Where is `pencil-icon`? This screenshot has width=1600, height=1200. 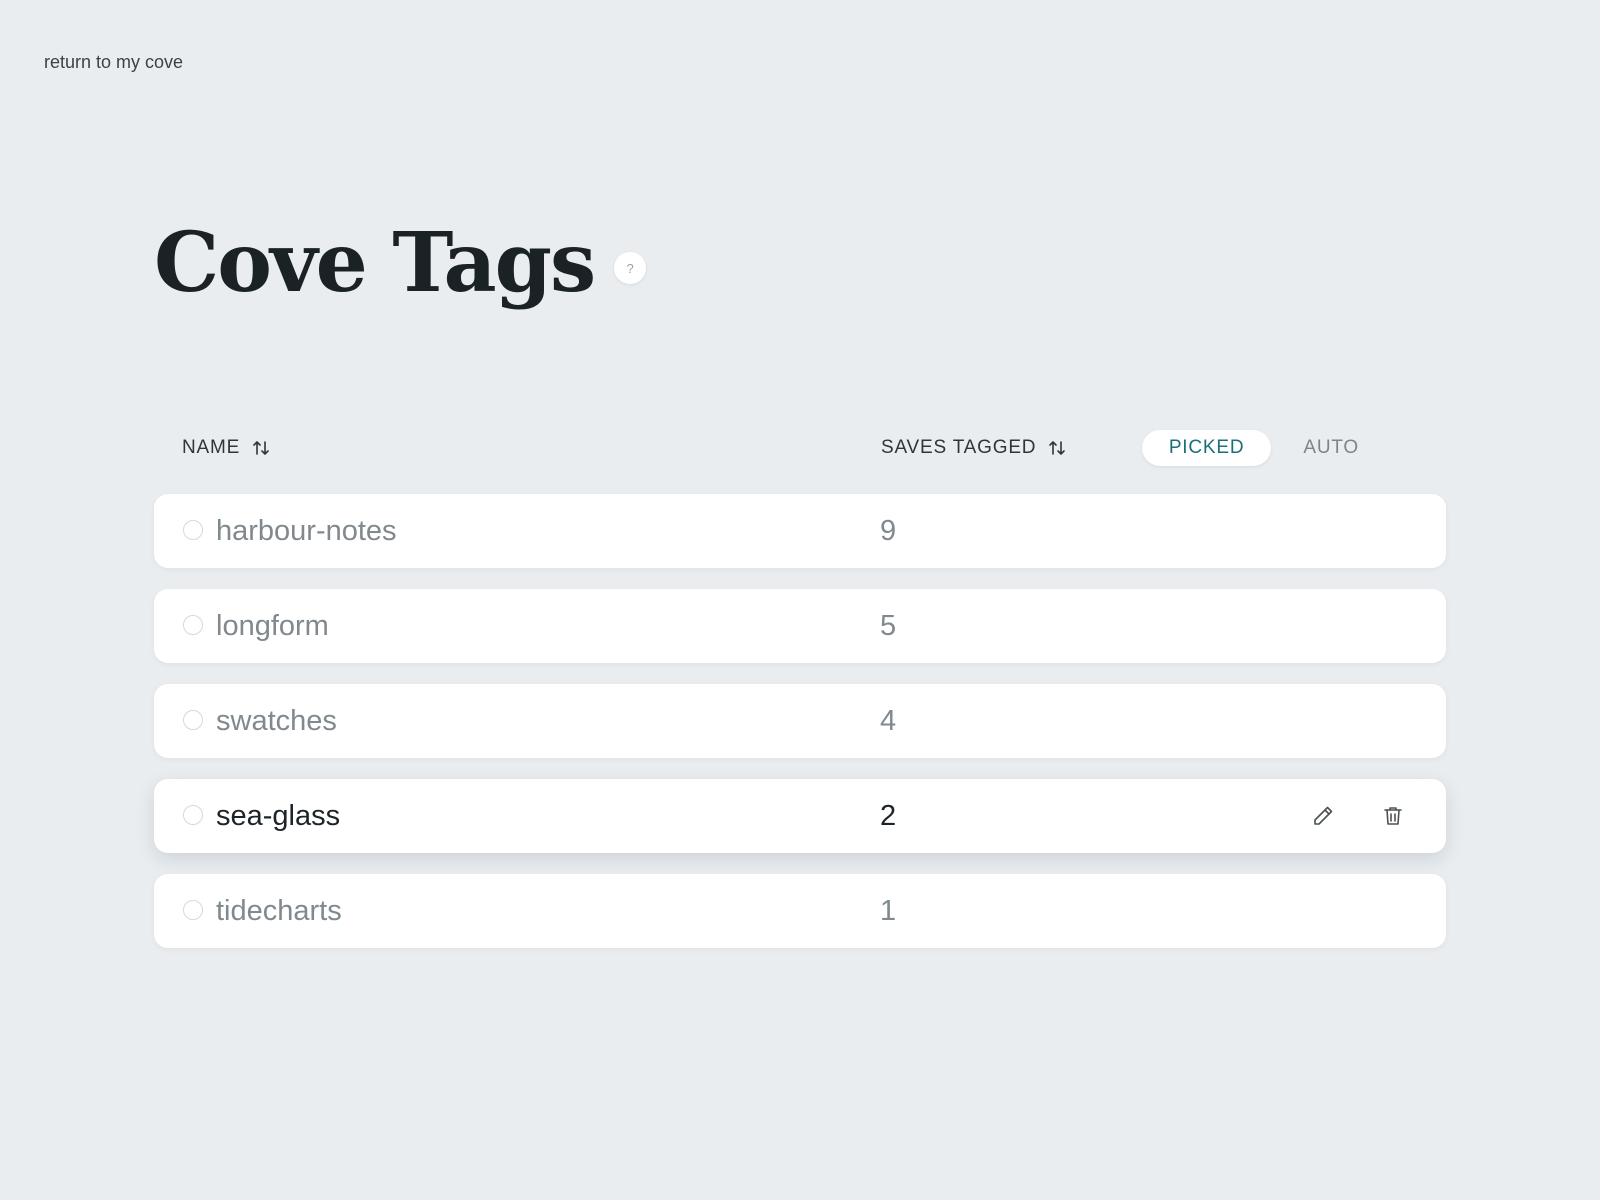 pencil-icon is located at coordinates (1323, 815).